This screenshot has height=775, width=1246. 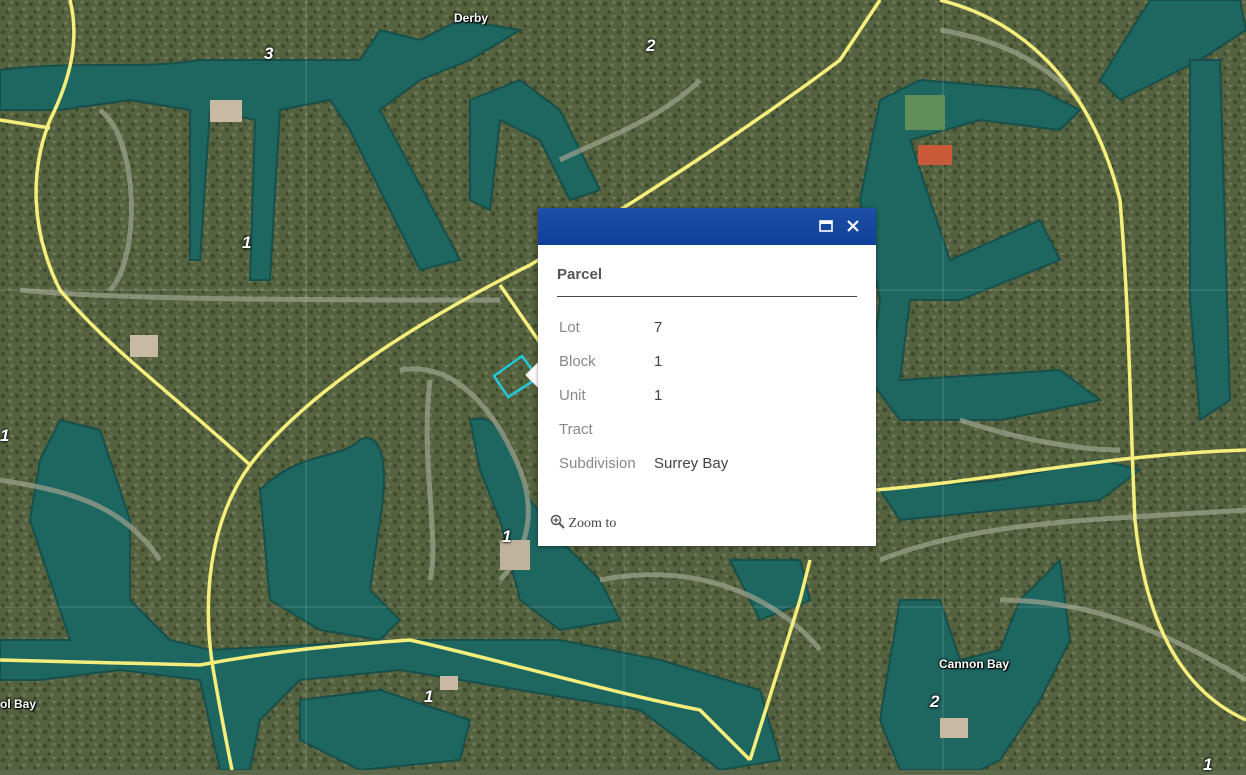 I want to click on table-row: Unit 1, so click(x=643, y=395).